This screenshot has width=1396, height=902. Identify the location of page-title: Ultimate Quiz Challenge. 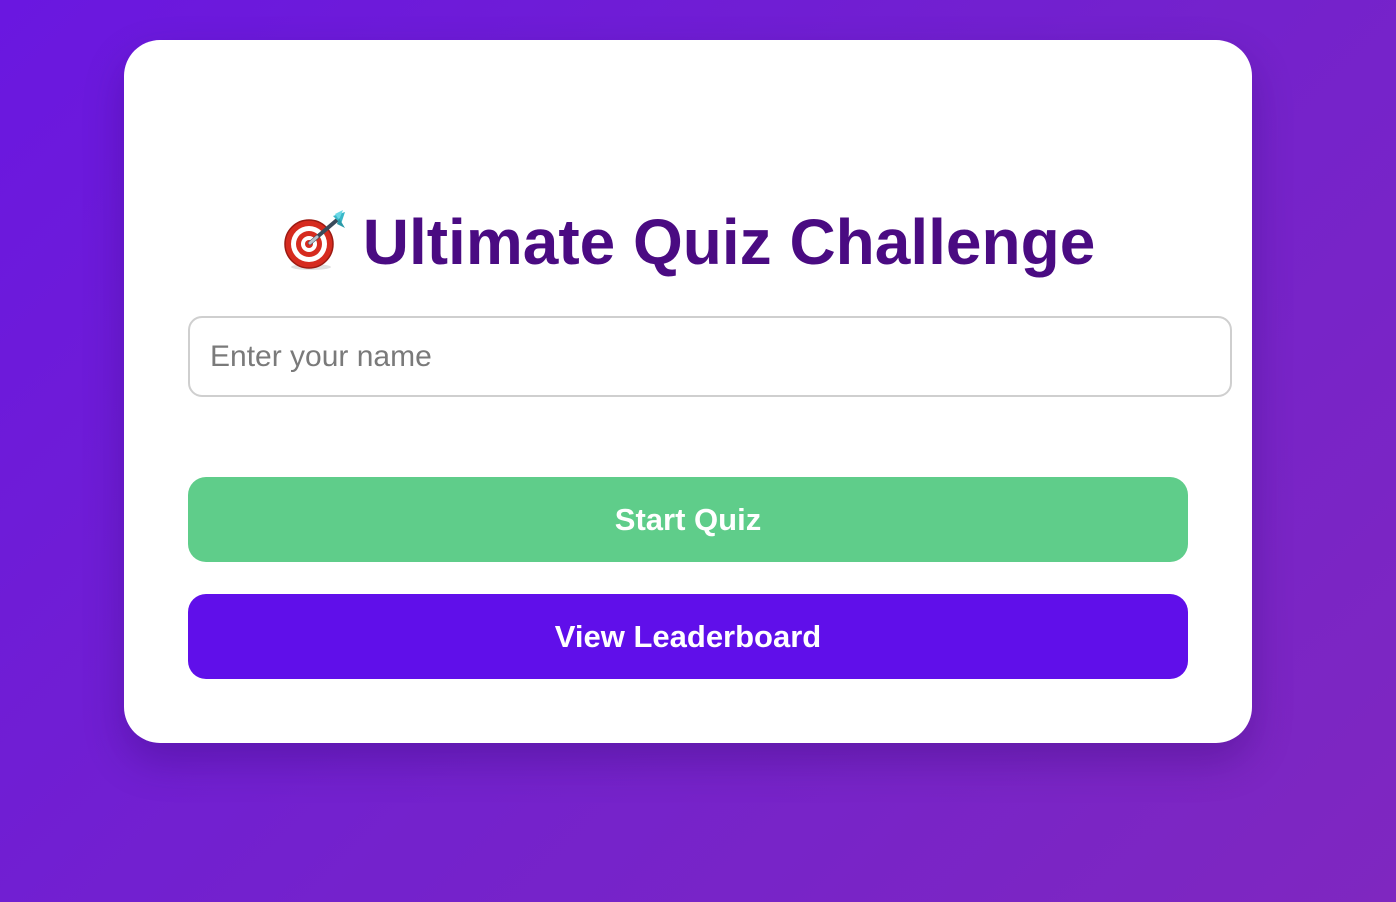
(688, 242).